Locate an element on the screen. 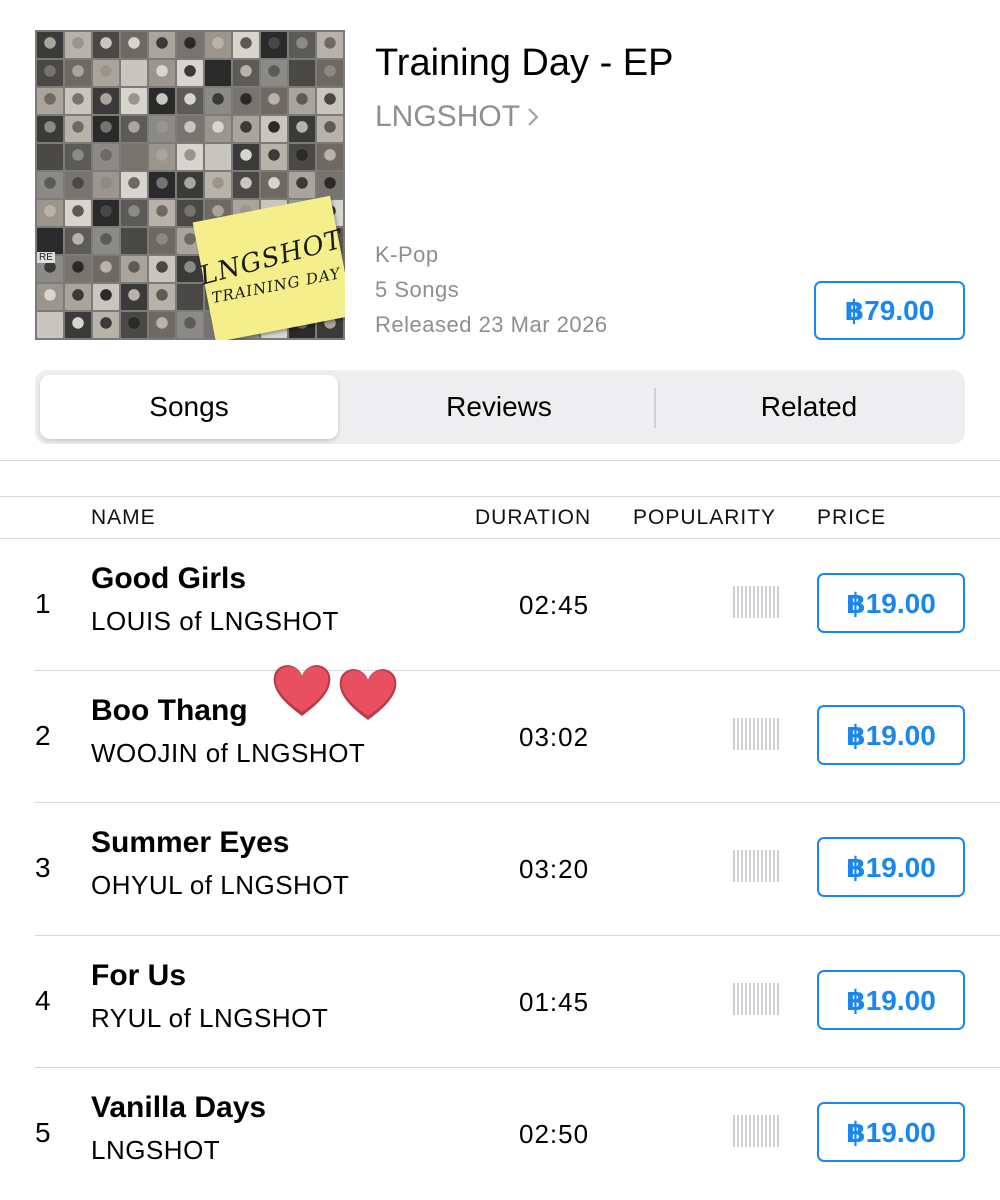 This screenshot has height=1200, width=1000. track-number: 4 is located at coordinates (43, 1000).